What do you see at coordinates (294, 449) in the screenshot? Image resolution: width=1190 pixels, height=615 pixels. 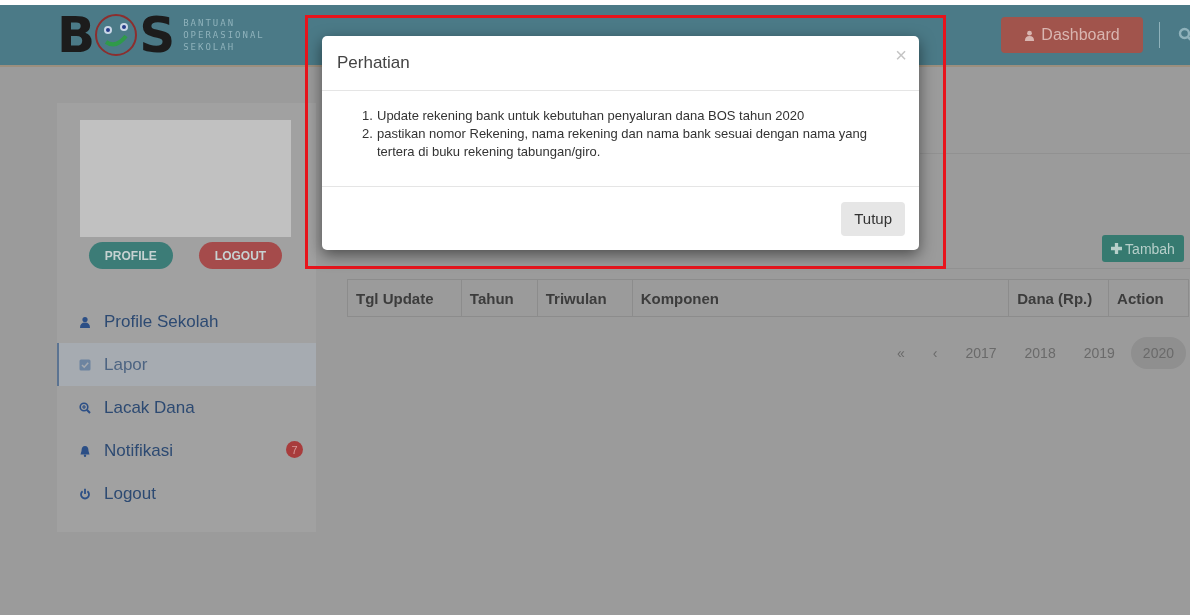 I see `notification-badge: 7` at bounding box center [294, 449].